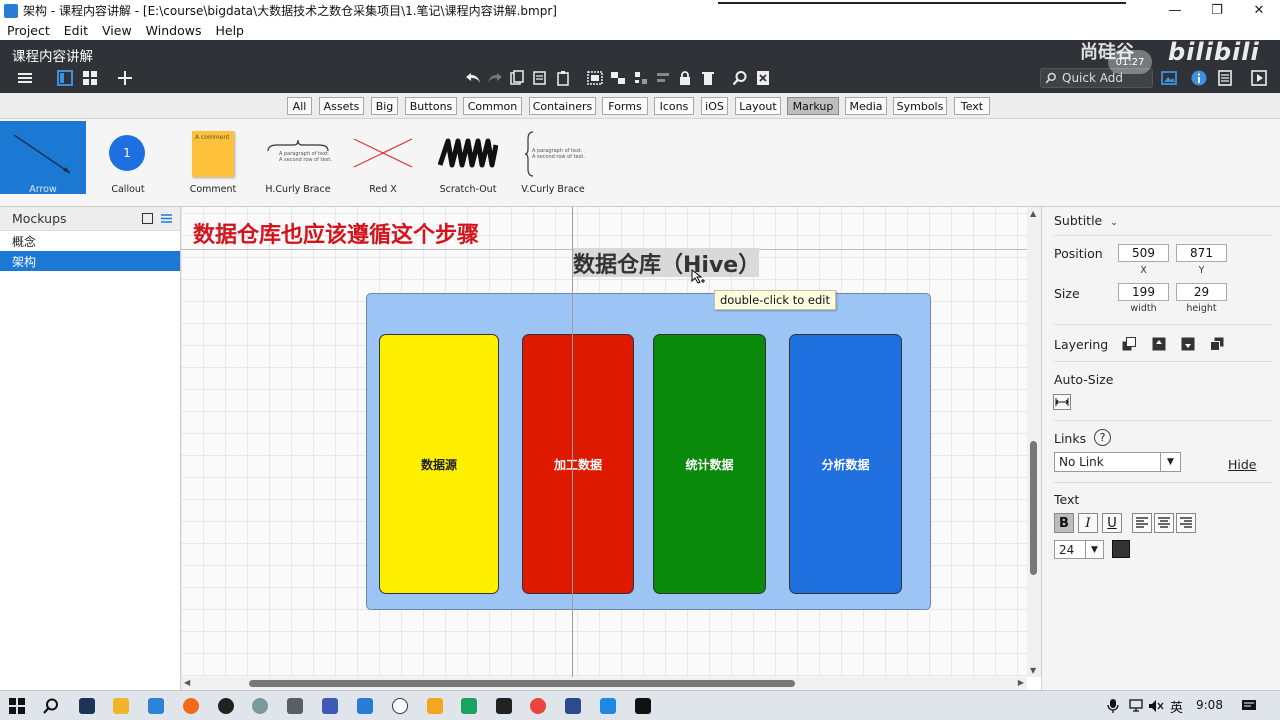  Describe the element at coordinates (763, 78) in the screenshot. I see `fullscreen-icon` at that location.